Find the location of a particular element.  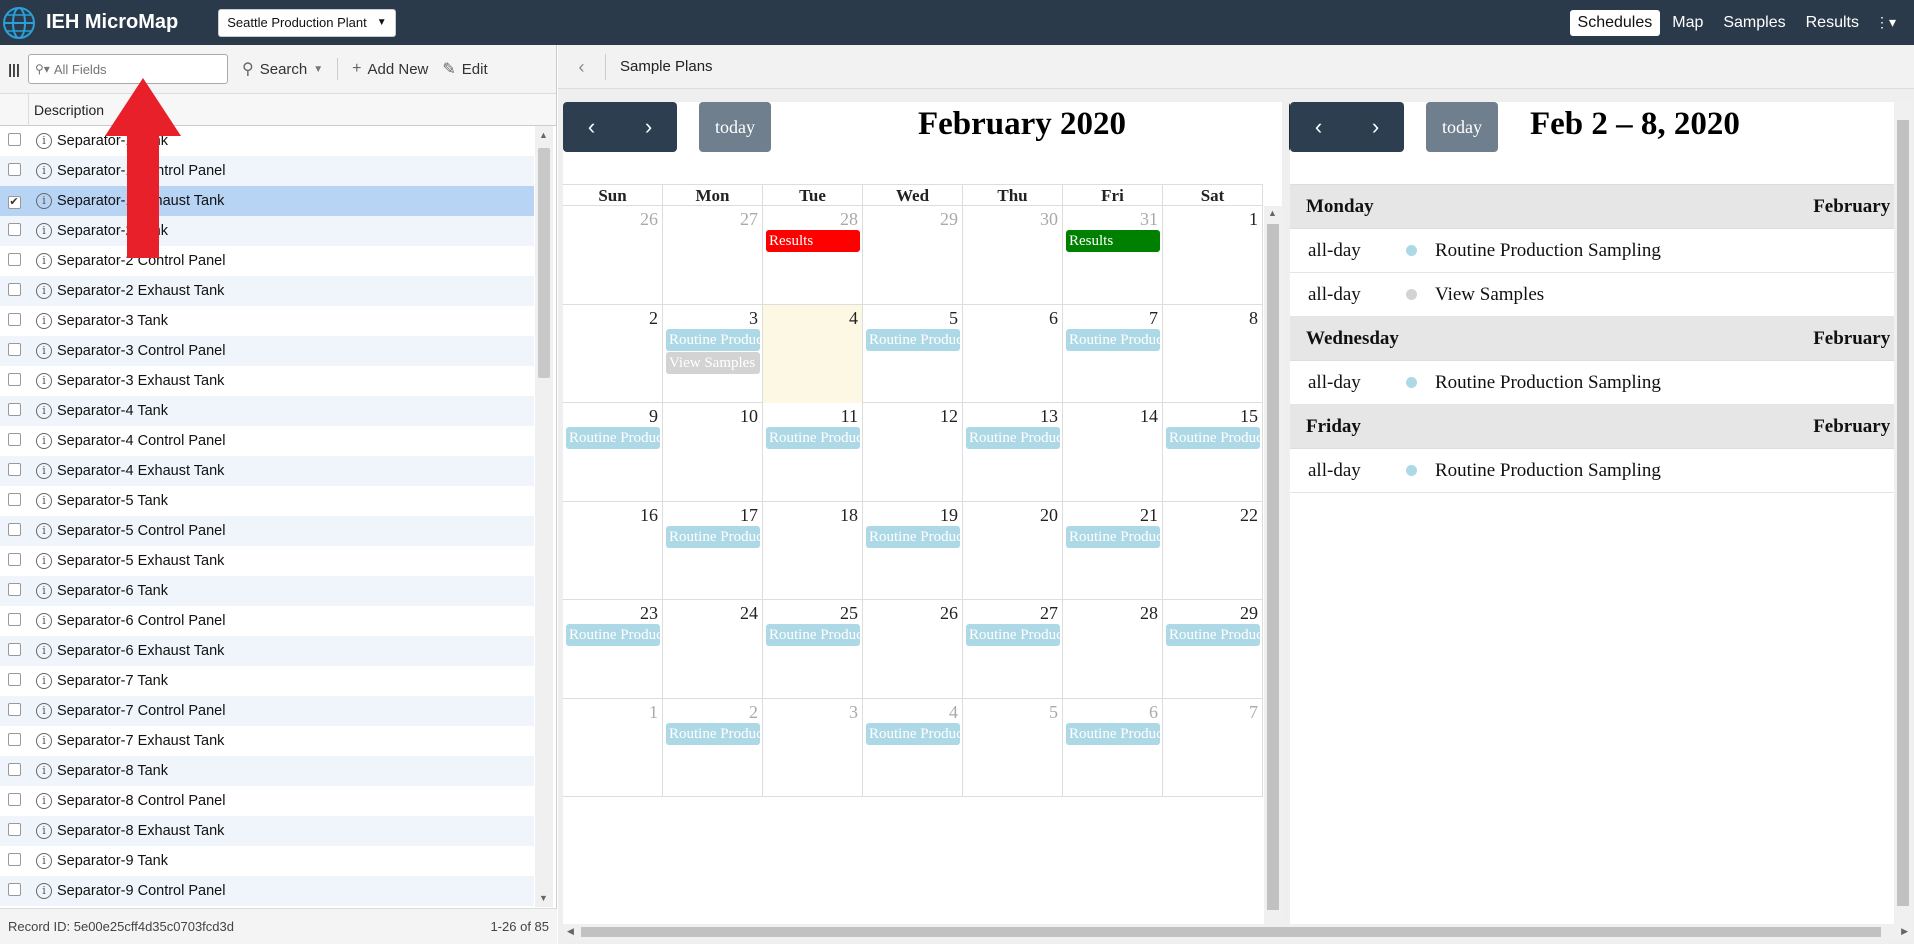

calendar-day: 23Routine Production Sampling is located at coordinates (613, 649).